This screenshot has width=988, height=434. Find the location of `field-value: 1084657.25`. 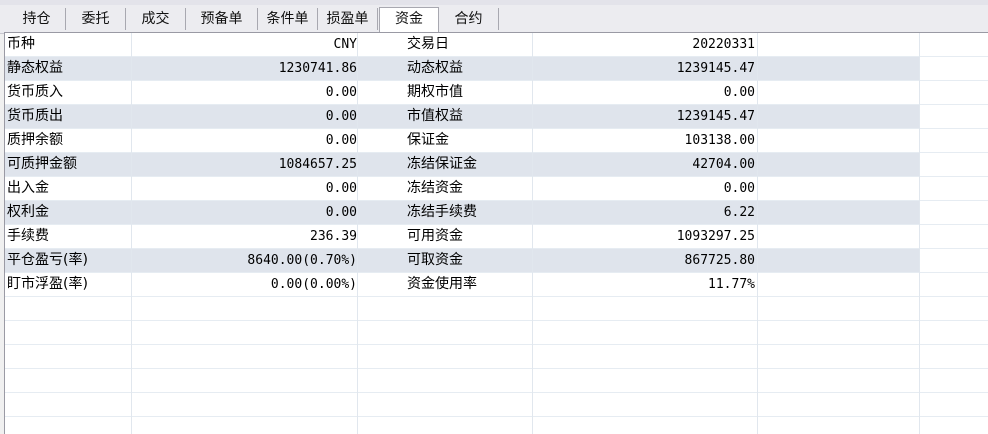

field-value: 1084657.25 is located at coordinates (317, 164).